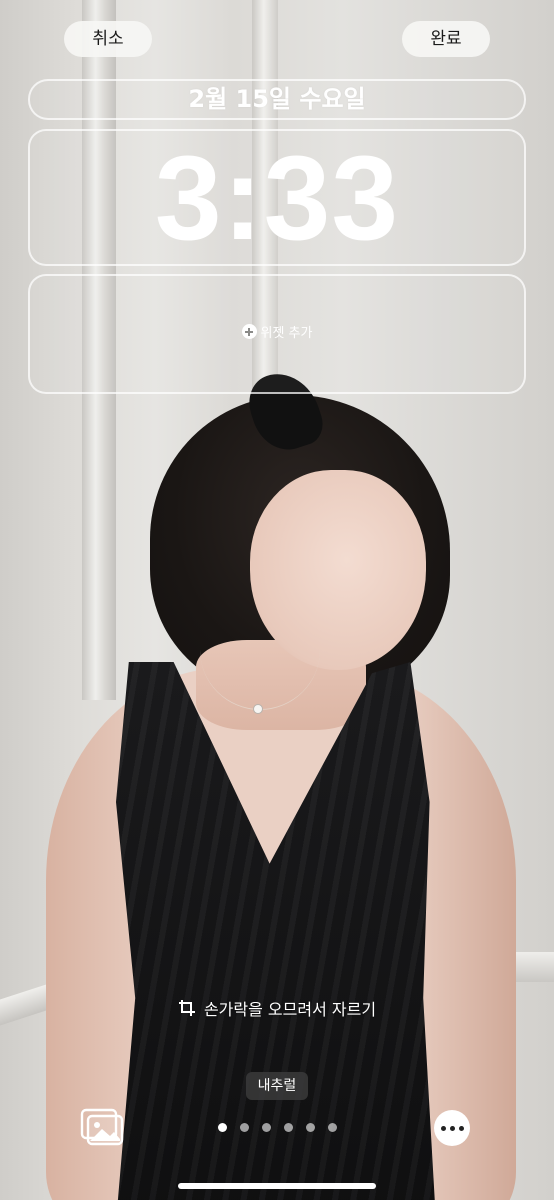 This screenshot has height=1200, width=554. What do you see at coordinates (186, 1008) in the screenshot?
I see `crop-icon` at bounding box center [186, 1008].